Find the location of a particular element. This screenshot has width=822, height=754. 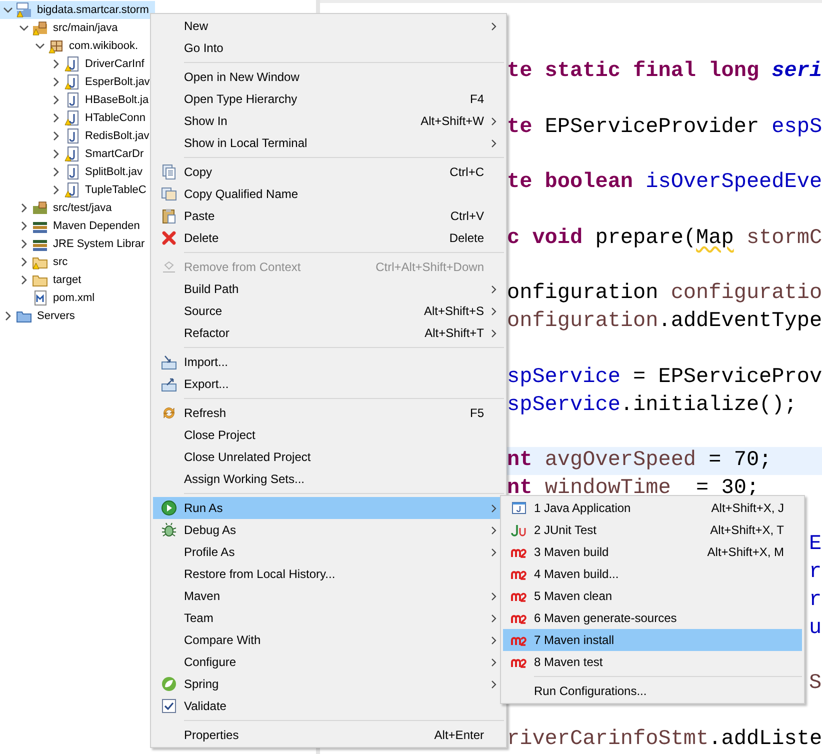

shortcut-text: F4 is located at coordinates (477, 99).